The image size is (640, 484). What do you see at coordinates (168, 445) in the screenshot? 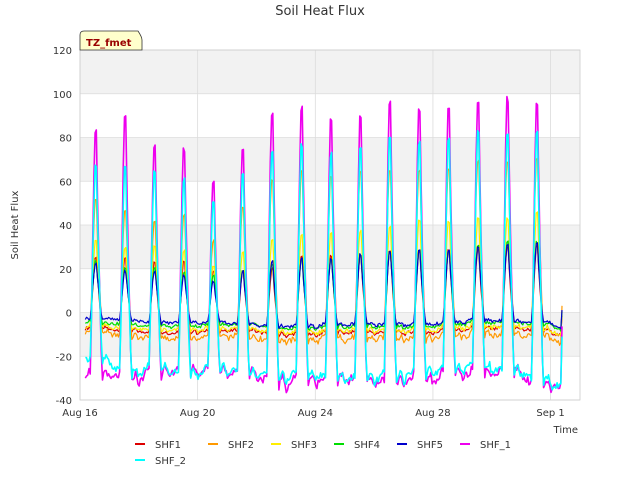
I see `legend-label: SHF1` at bounding box center [168, 445].